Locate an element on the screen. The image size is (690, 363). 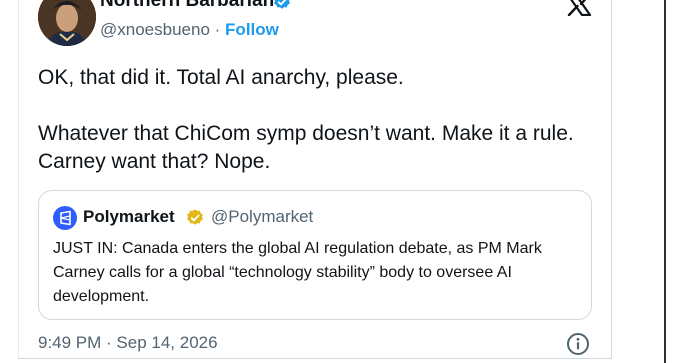
x-logo-icon is located at coordinates (579, 8).